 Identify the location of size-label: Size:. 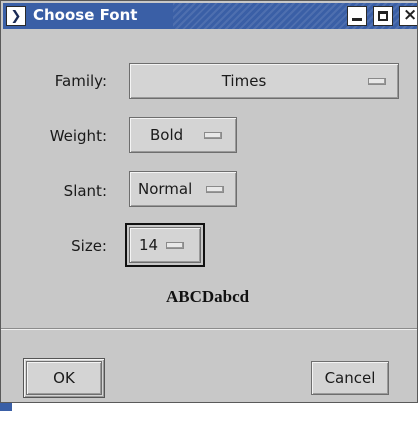
(89, 246).